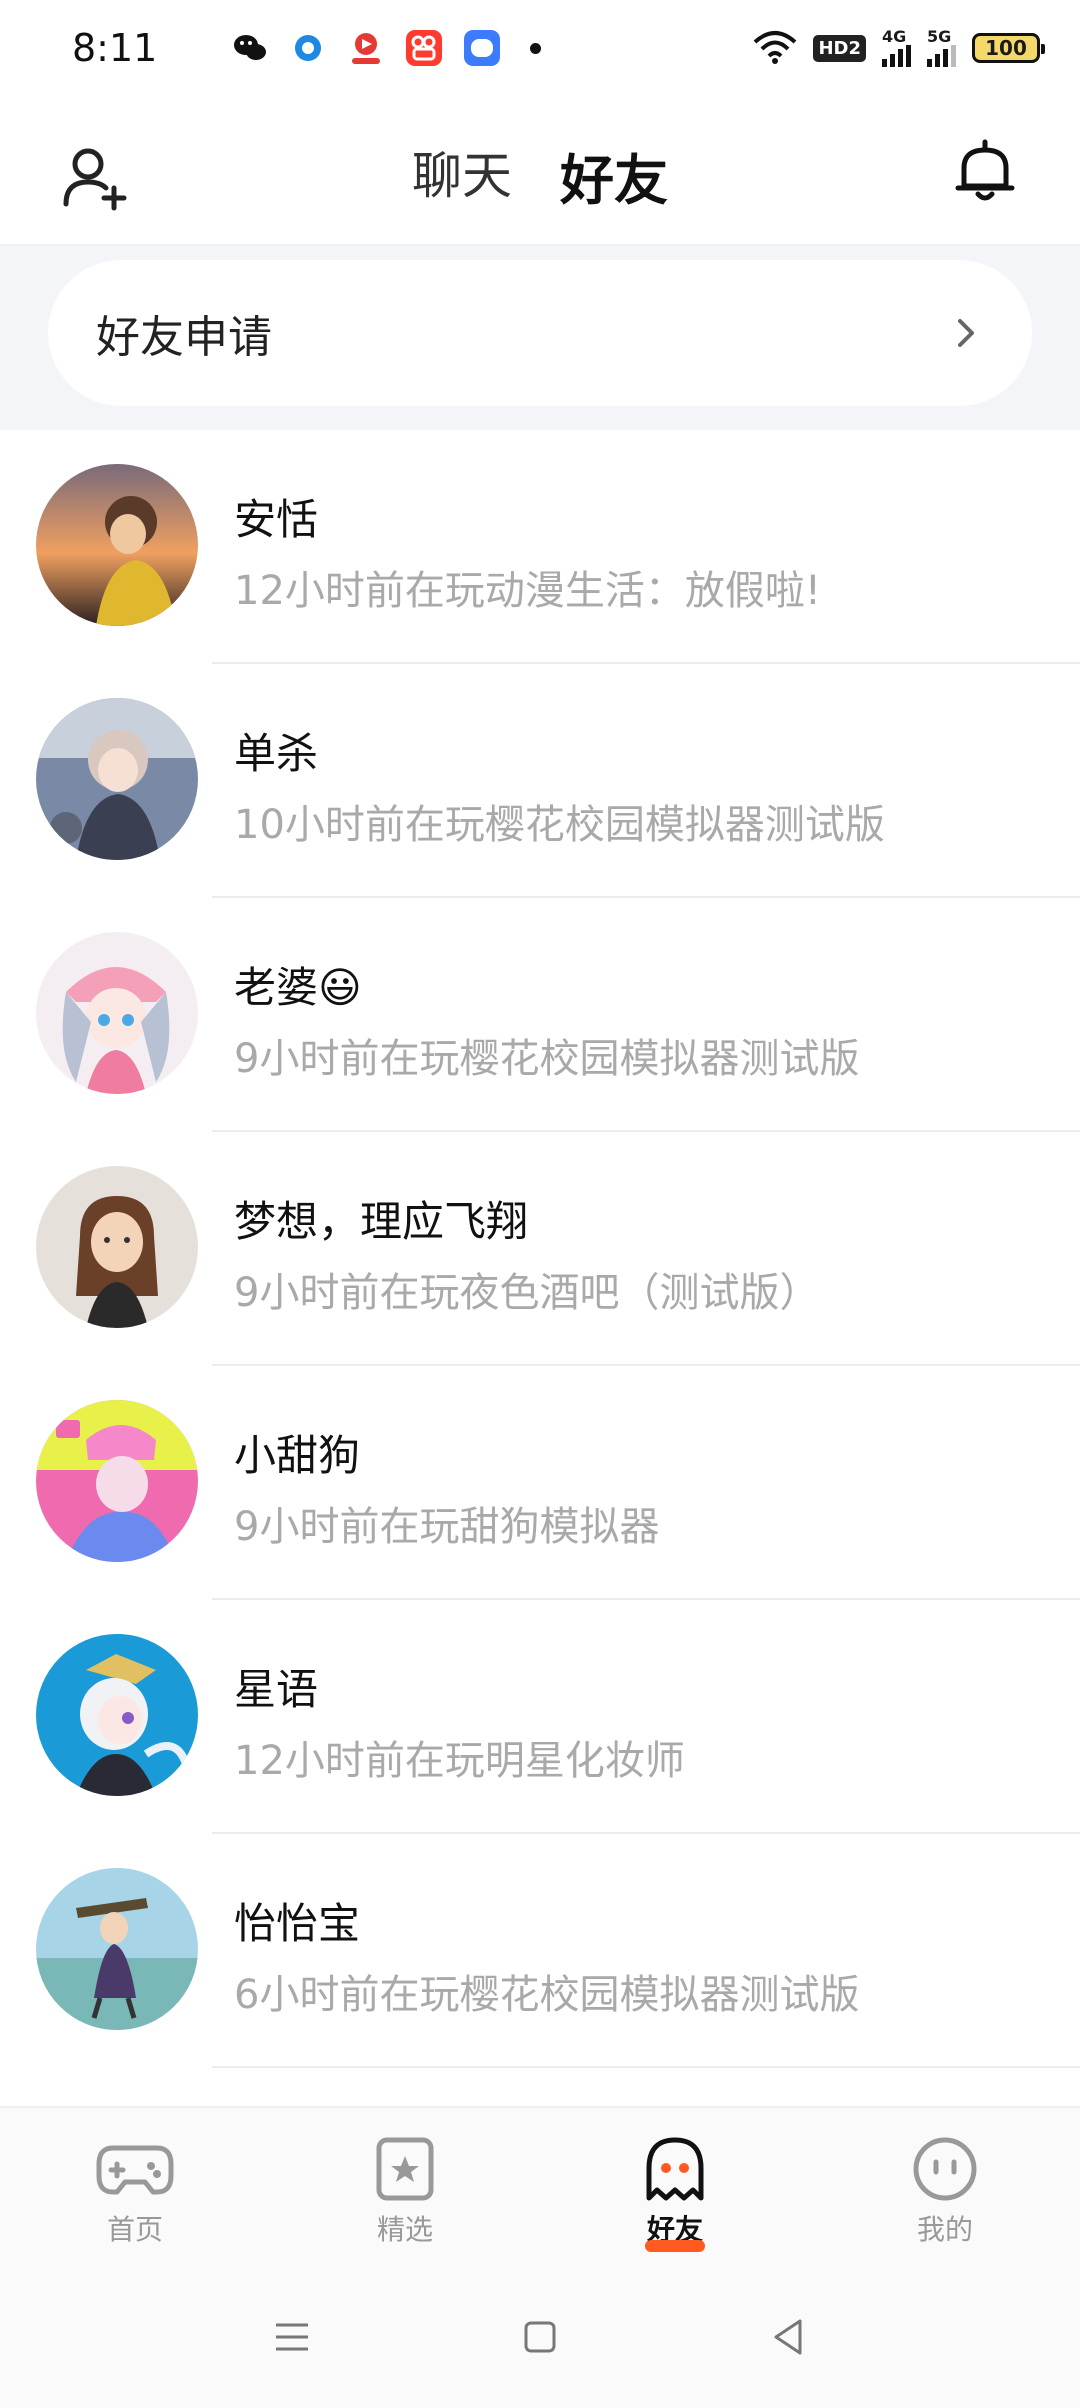 This screenshot has height=2408, width=1080. Describe the element at coordinates (424, 48) in the screenshot. I see `kuaishou-icon` at that location.